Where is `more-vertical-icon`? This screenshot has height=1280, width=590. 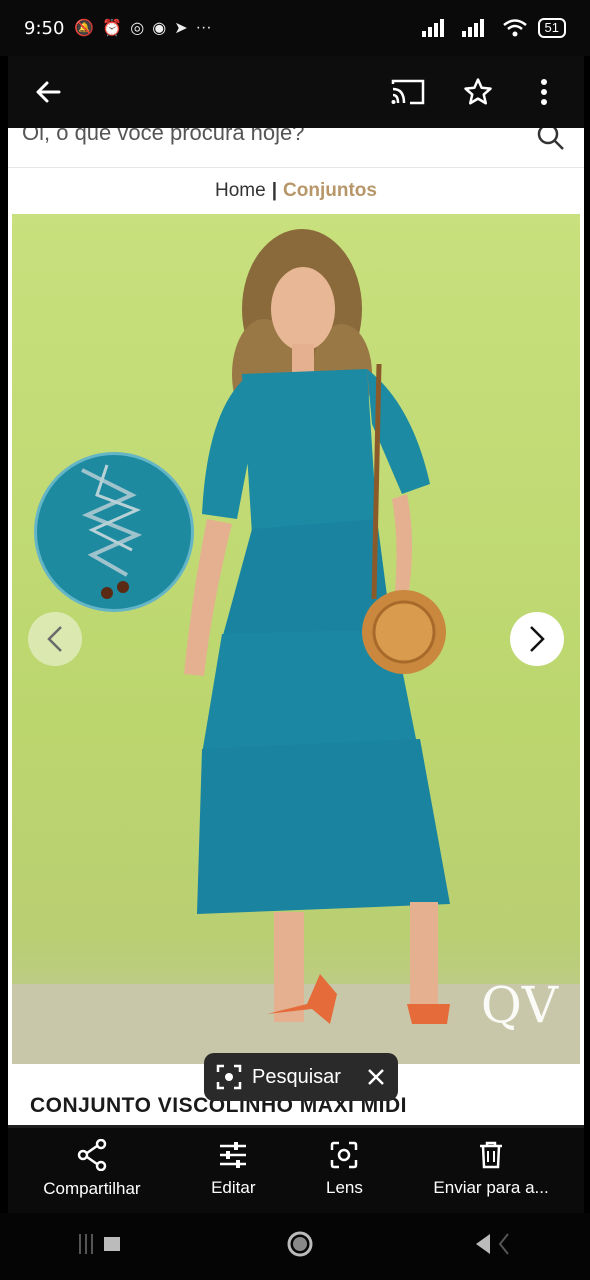
more-vertical-icon is located at coordinates (544, 92).